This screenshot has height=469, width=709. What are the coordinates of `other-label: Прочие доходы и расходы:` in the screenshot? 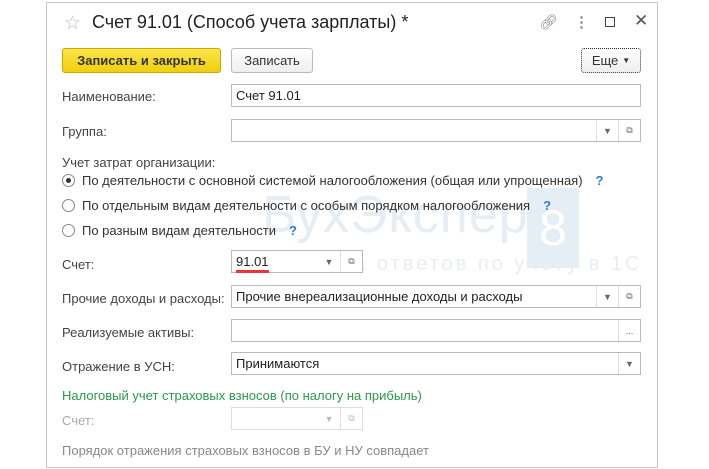 It's located at (143, 298).